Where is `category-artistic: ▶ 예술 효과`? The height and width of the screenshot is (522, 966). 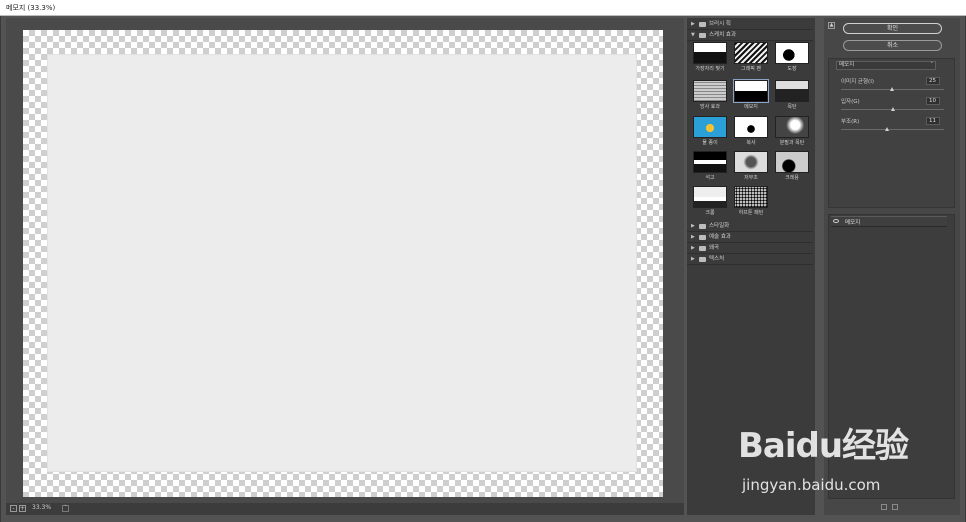 category-artistic: ▶ 예술 효과 is located at coordinates (750, 238).